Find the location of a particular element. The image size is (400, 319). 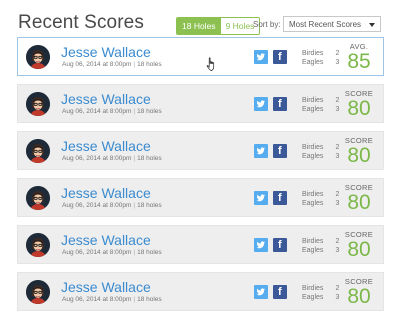

chevron-down-icon is located at coordinates (372, 25).